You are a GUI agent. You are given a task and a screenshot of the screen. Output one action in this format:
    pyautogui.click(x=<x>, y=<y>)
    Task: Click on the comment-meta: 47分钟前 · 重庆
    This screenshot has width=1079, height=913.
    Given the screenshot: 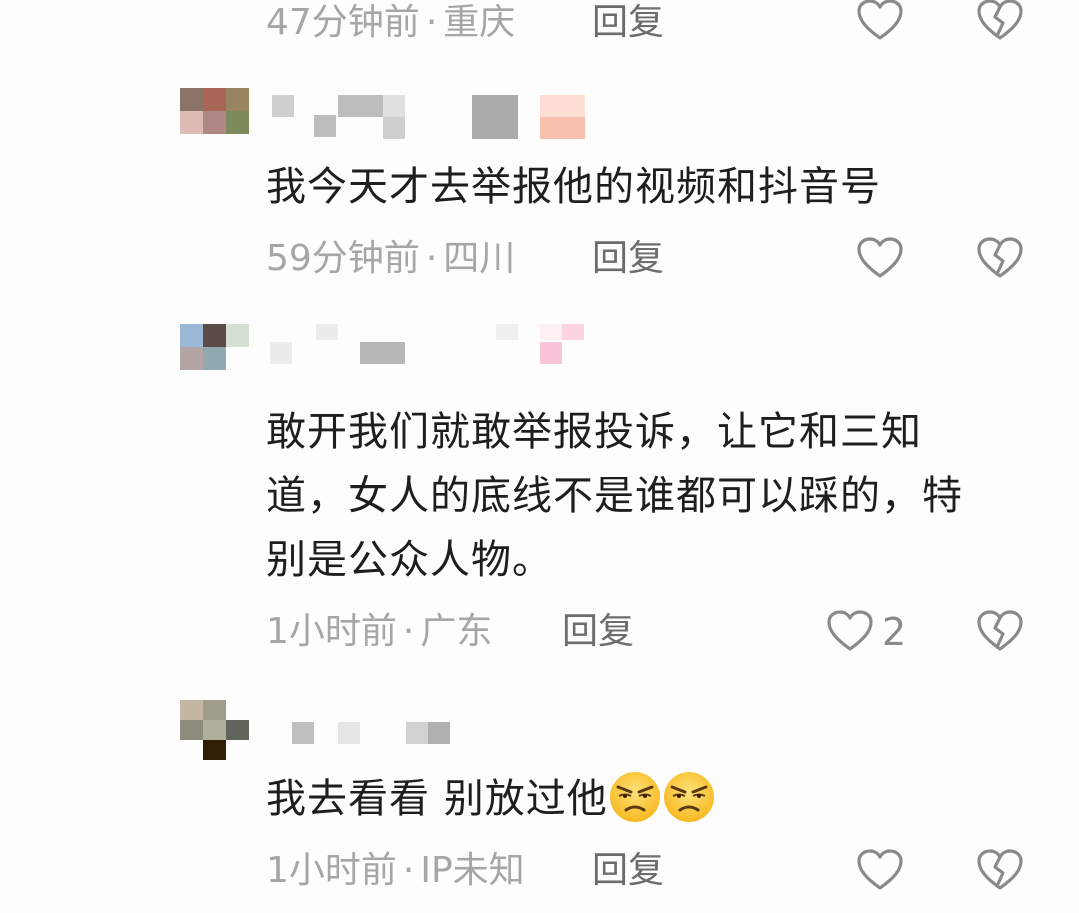 What is the action you would take?
    pyautogui.click(x=390, y=24)
    